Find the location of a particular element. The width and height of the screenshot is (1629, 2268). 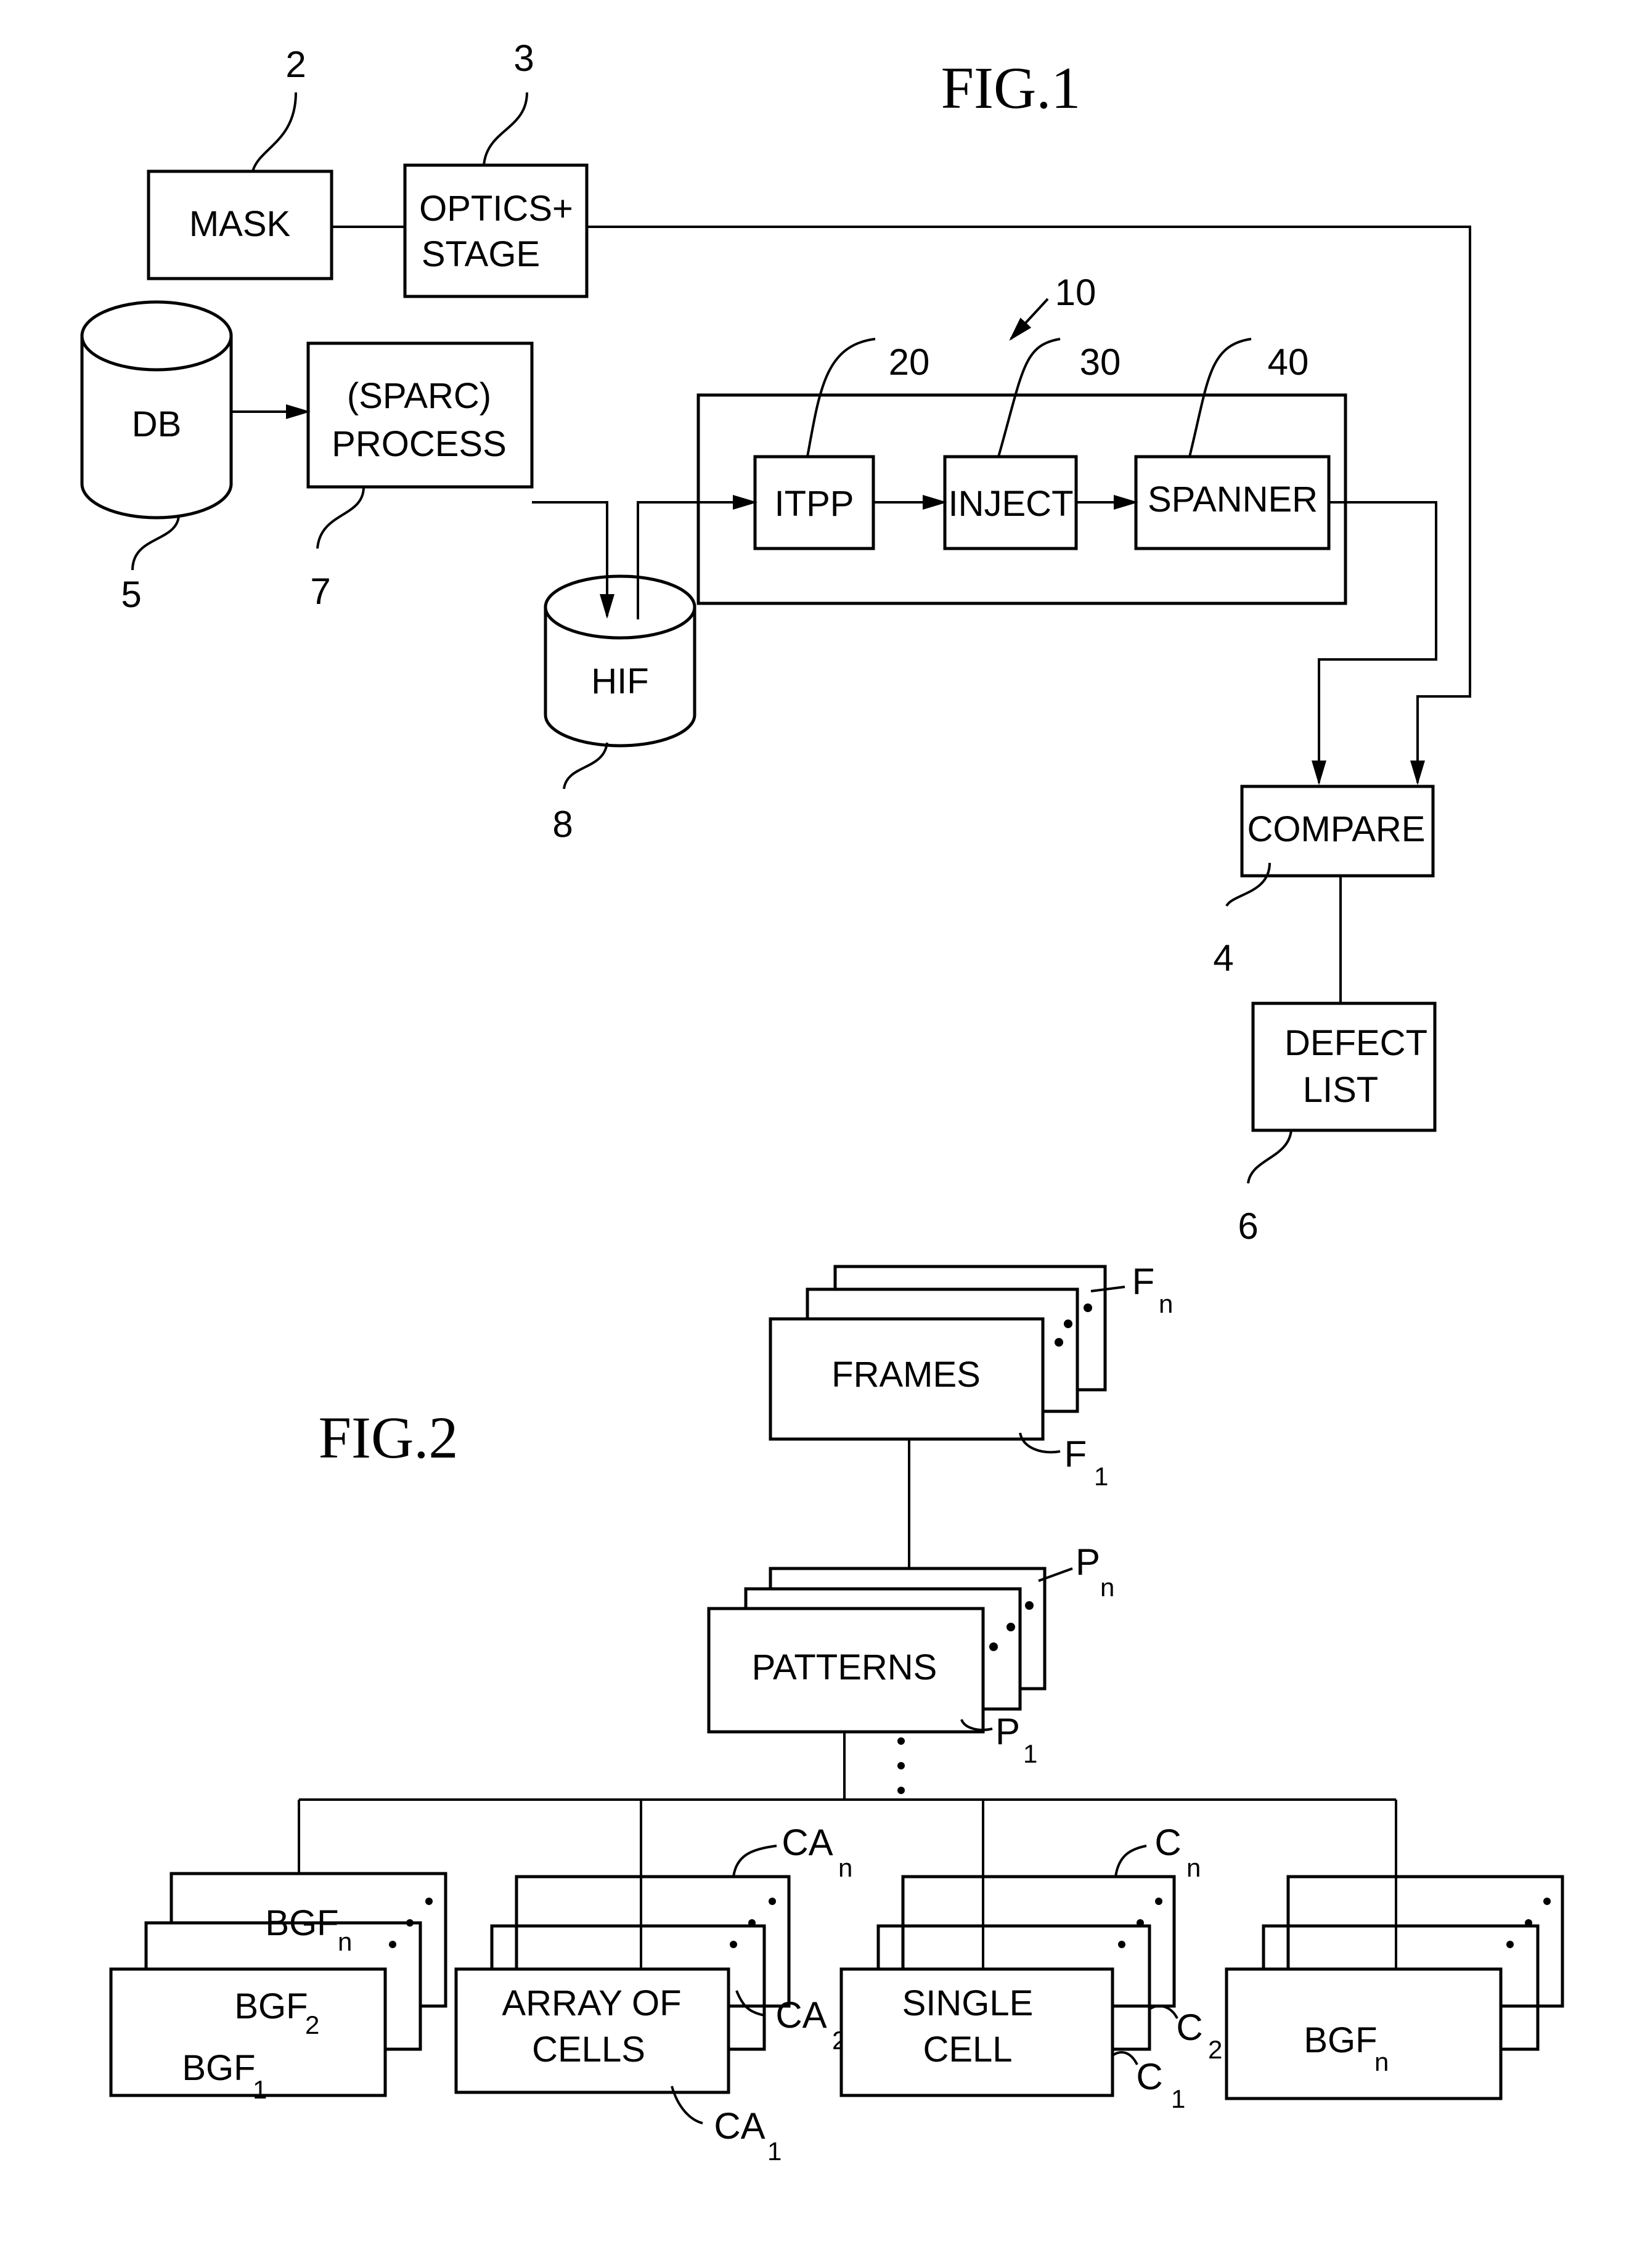

spanner-block: SPANNER is located at coordinates (1232, 503).